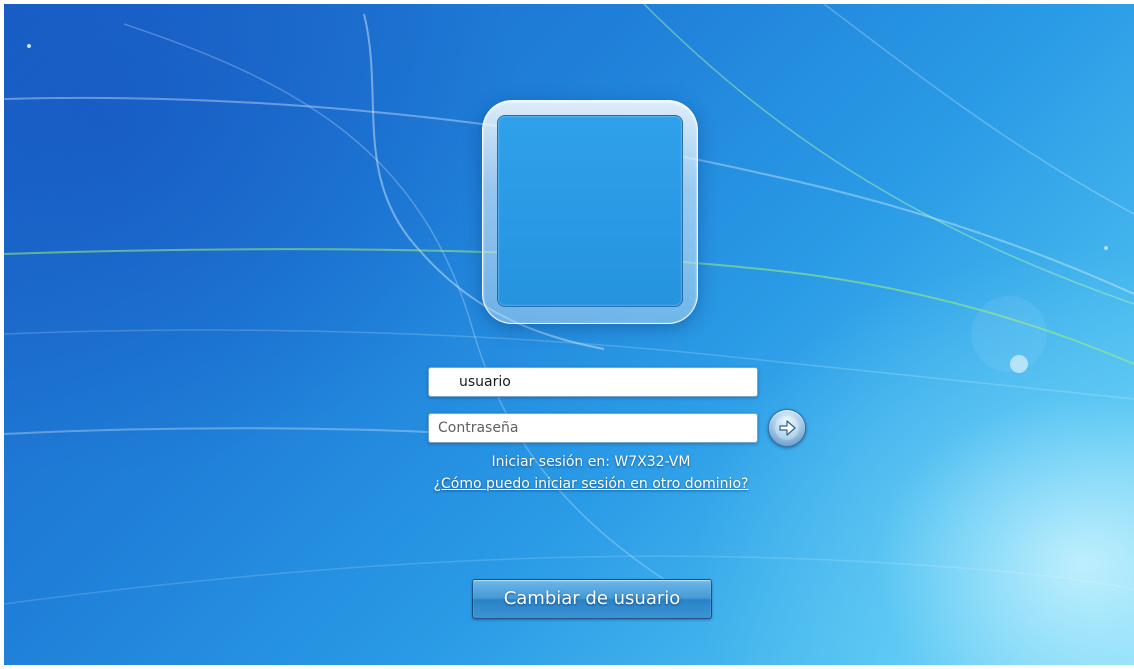 The width and height of the screenshot is (1134, 669). I want to click on login-target-text: Iniciar sesión en: W7X32-VM, so click(591, 462).